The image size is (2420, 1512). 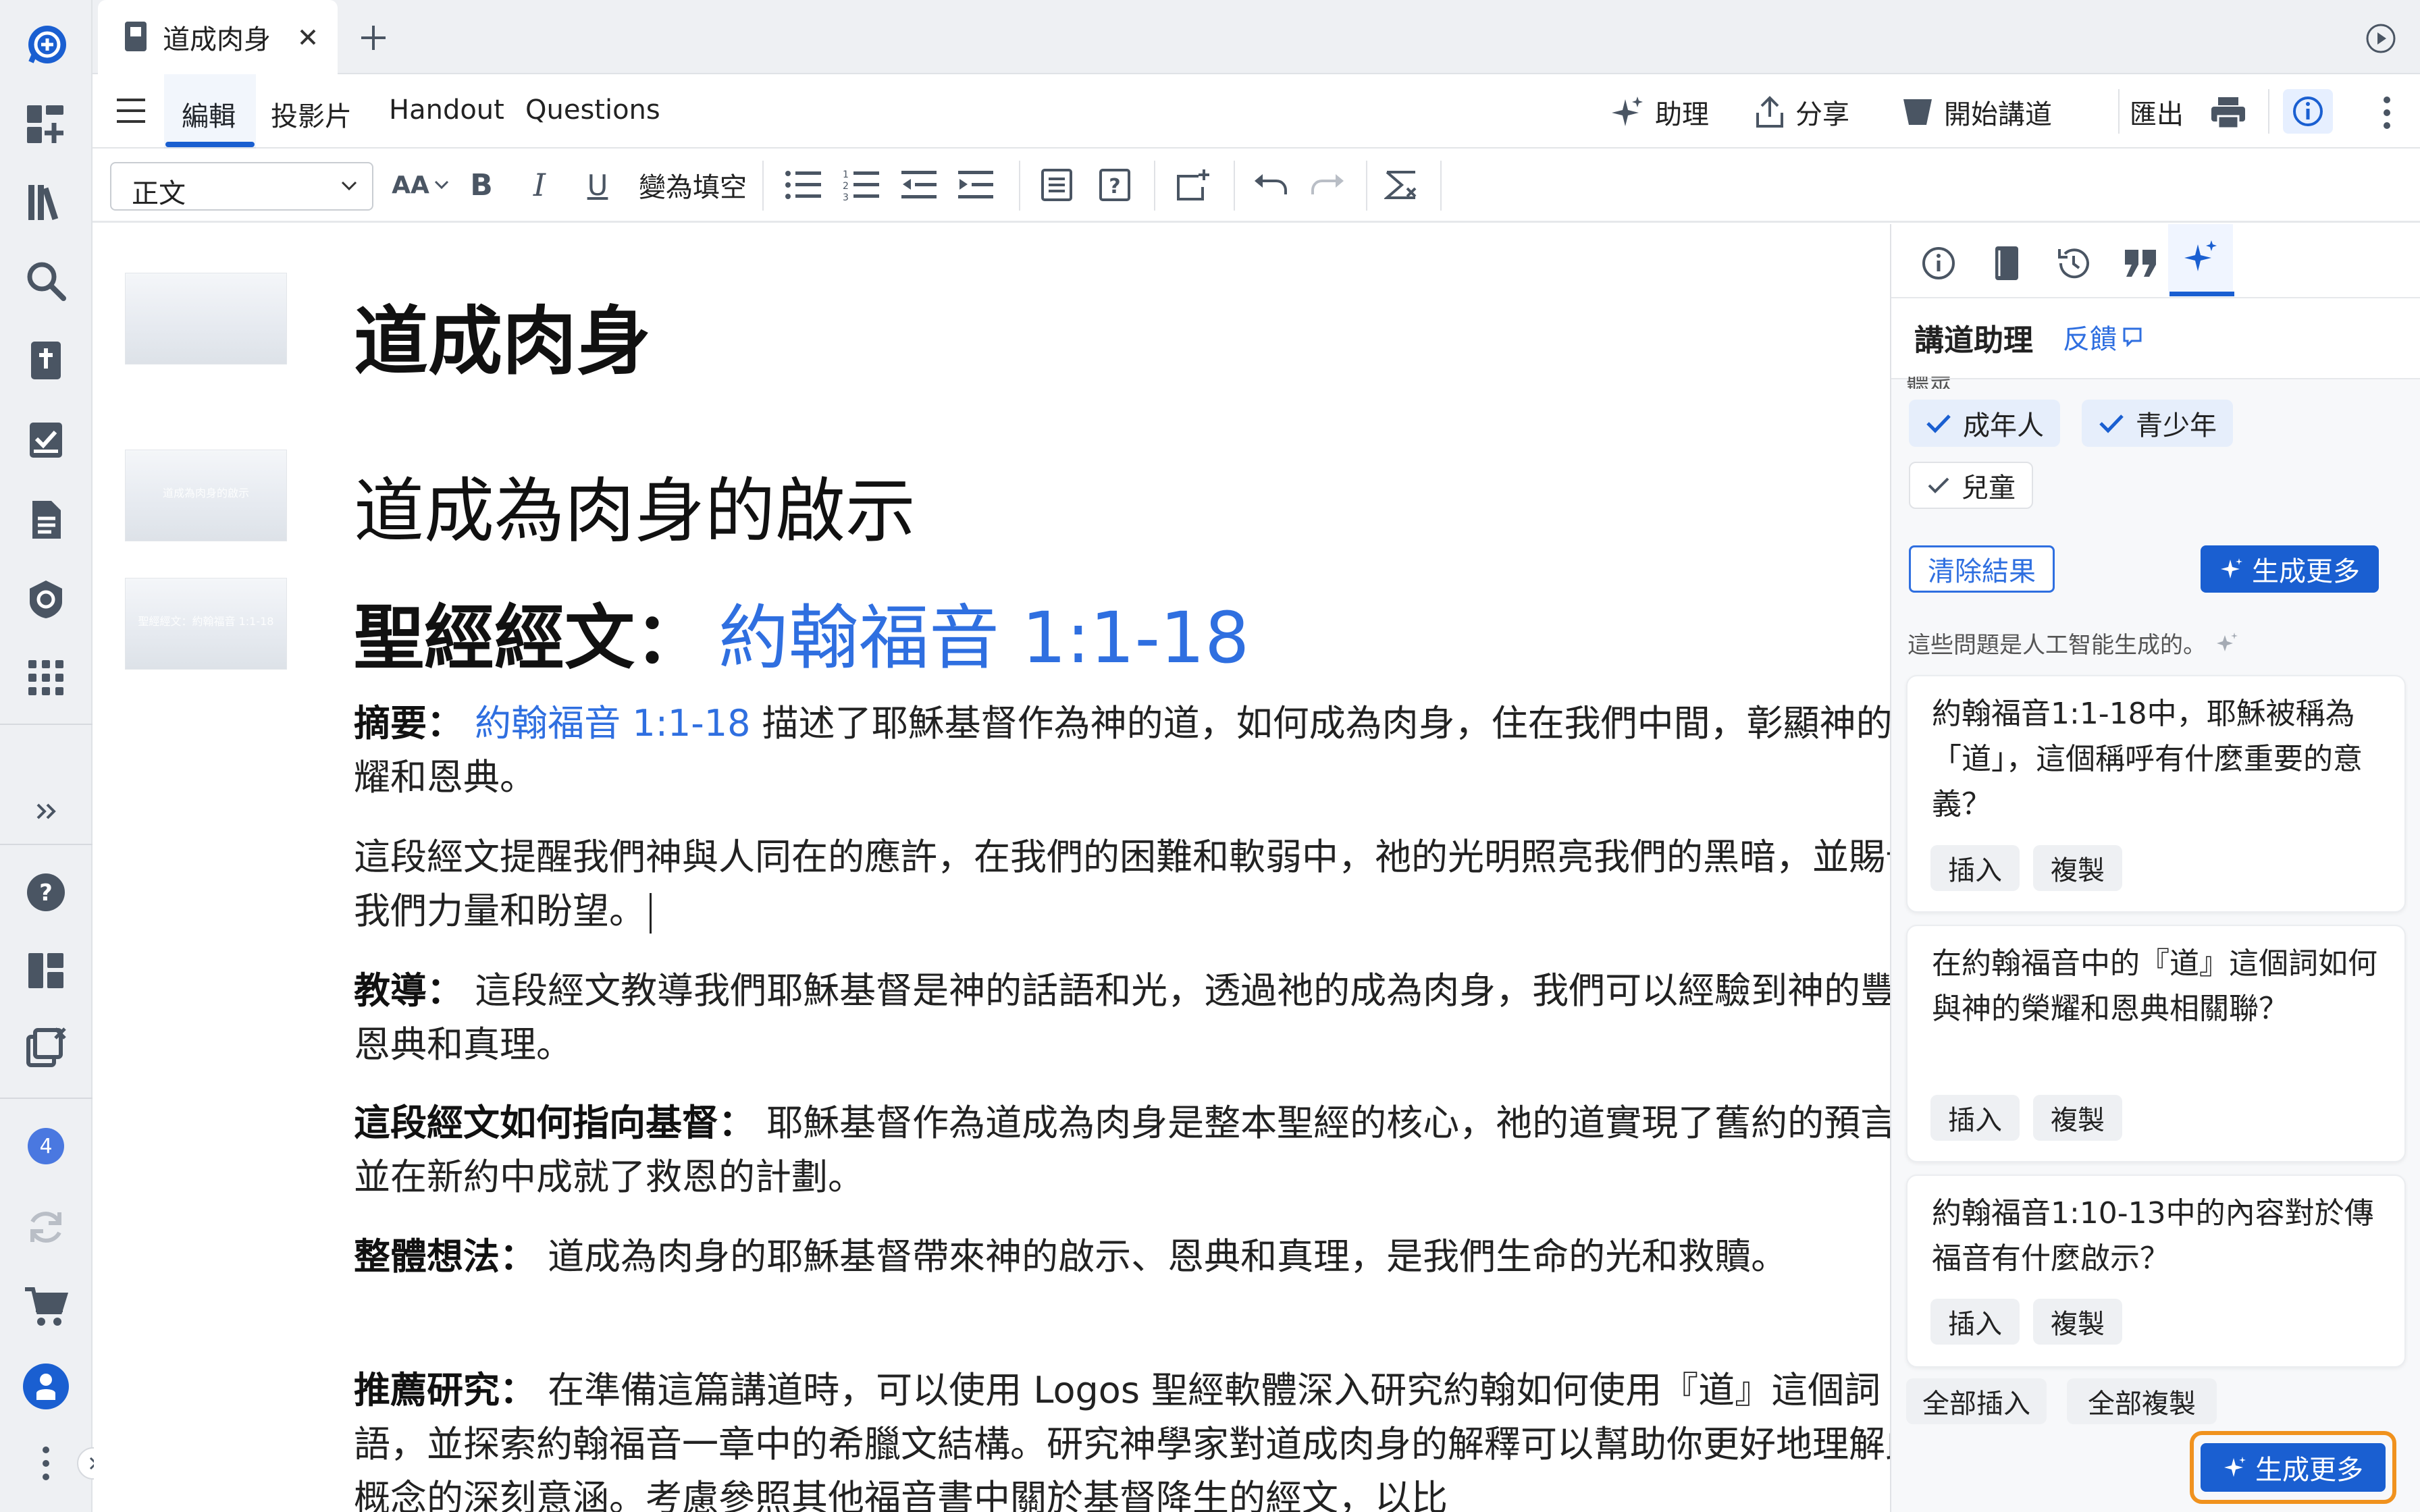 I want to click on indent-button, so click(x=975, y=185).